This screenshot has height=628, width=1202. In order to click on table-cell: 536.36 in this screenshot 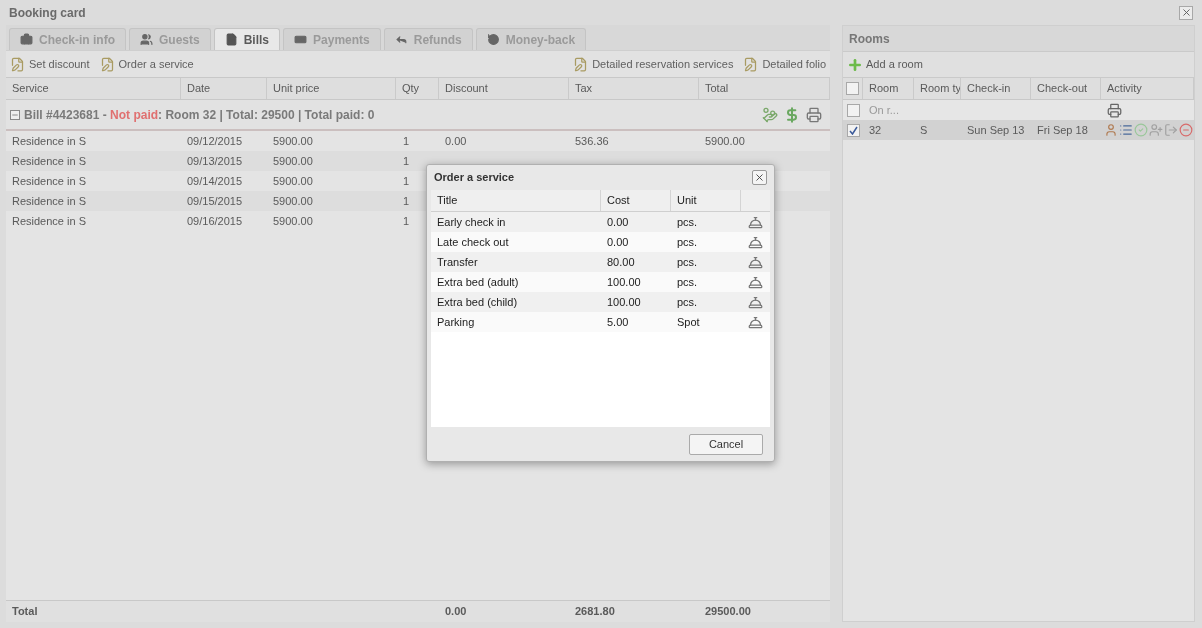, I will do `click(592, 140)`.